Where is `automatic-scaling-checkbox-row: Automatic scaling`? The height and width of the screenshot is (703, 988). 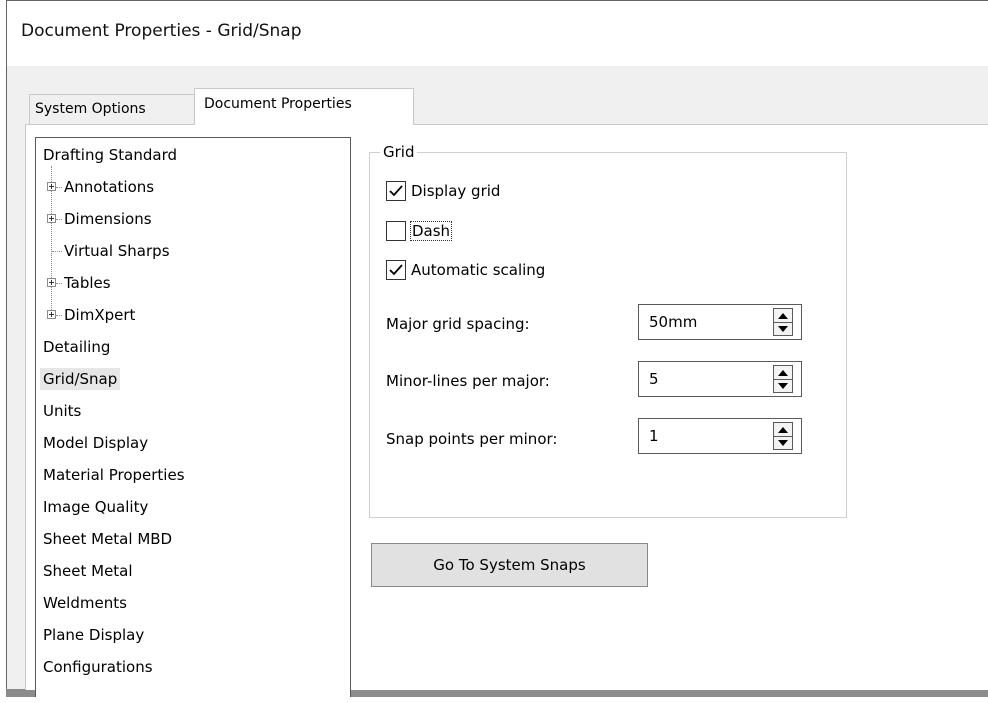 automatic-scaling-checkbox-row: Automatic scaling is located at coordinates (465, 270).